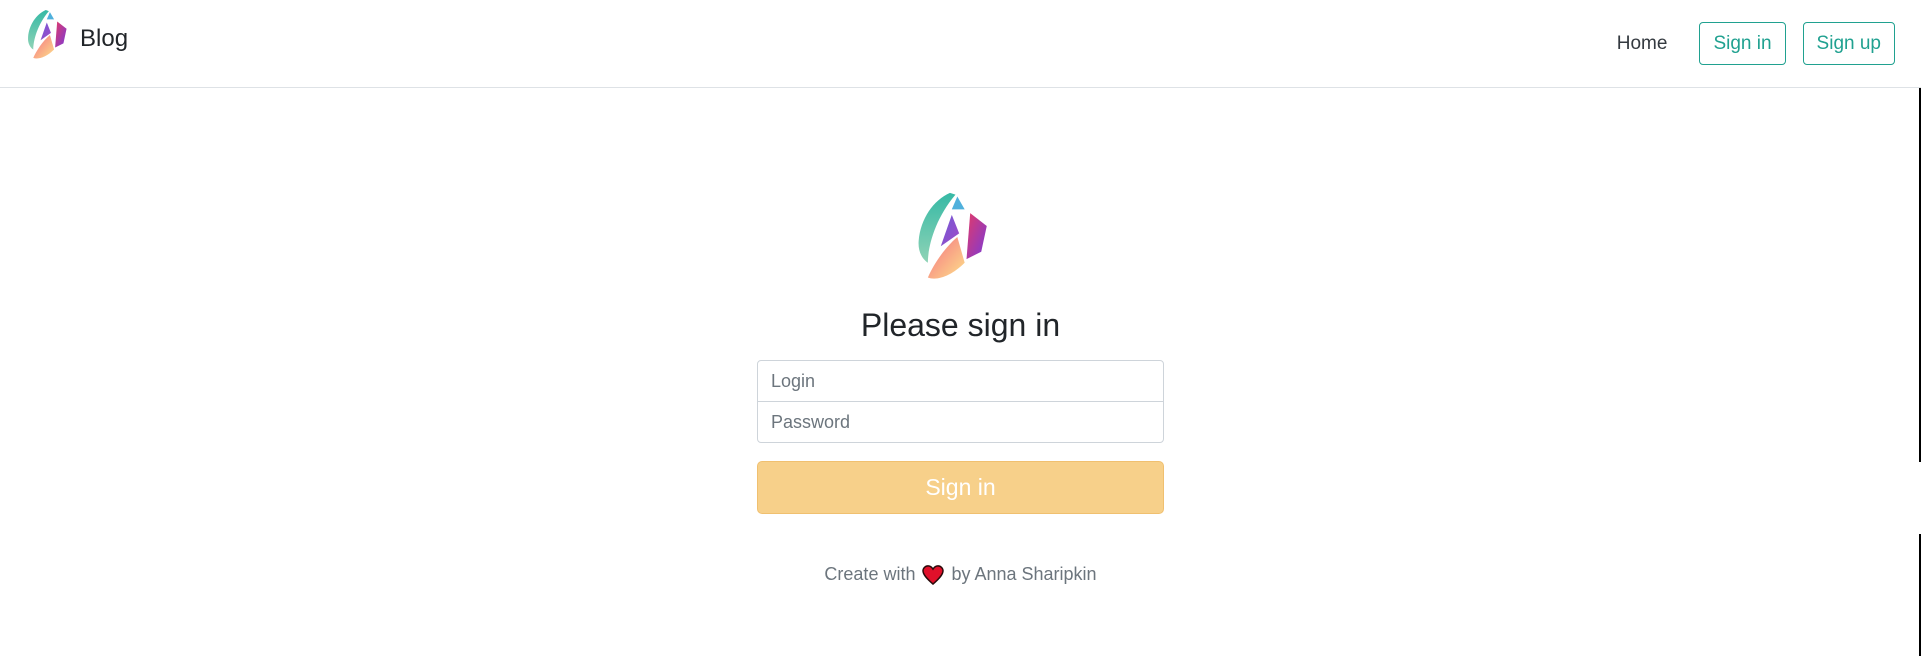  Describe the element at coordinates (933, 575) in the screenshot. I see `heart-icon` at that location.